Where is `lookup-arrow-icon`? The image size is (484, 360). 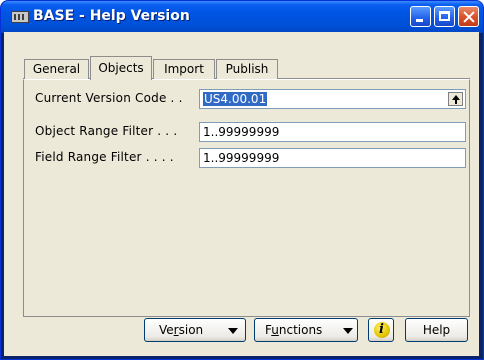 lookup-arrow-icon is located at coordinates (455, 99).